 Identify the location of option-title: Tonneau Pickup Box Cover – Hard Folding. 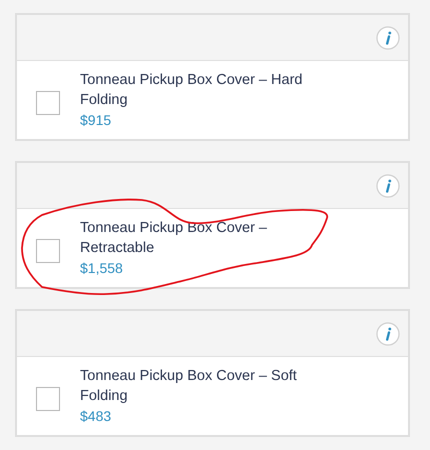
(192, 90).